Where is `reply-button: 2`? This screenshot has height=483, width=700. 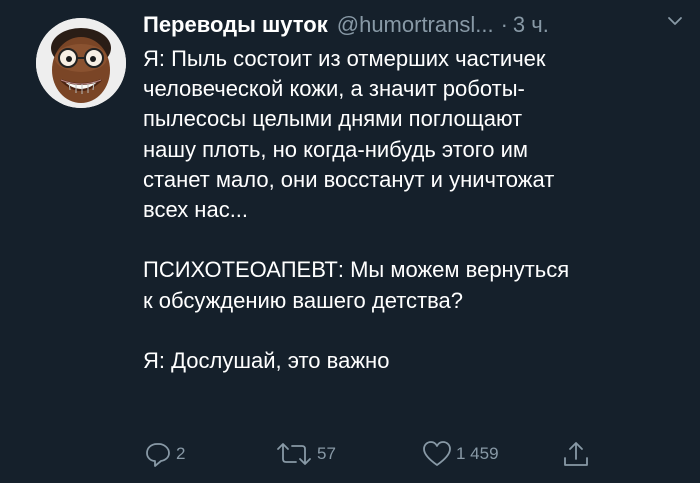
reply-button: 2 is located at coordinates (164, 454).